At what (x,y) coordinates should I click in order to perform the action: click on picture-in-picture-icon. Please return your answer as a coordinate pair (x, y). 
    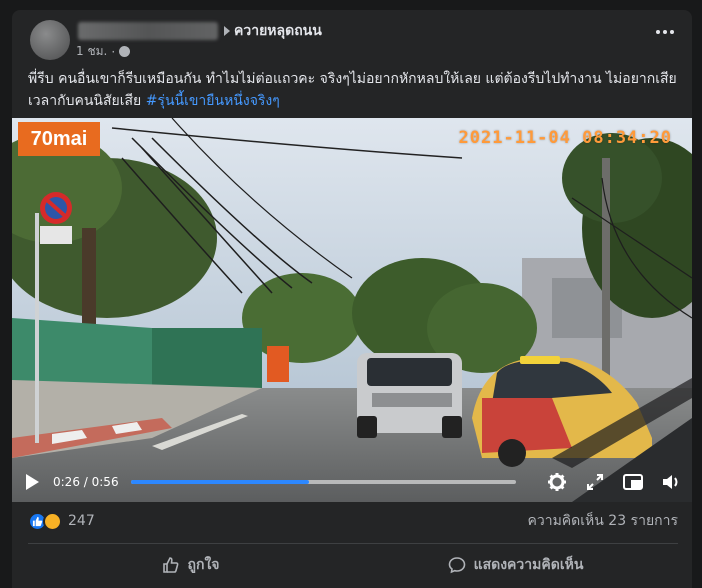
    Looking at the image, I should click on (633, 482).